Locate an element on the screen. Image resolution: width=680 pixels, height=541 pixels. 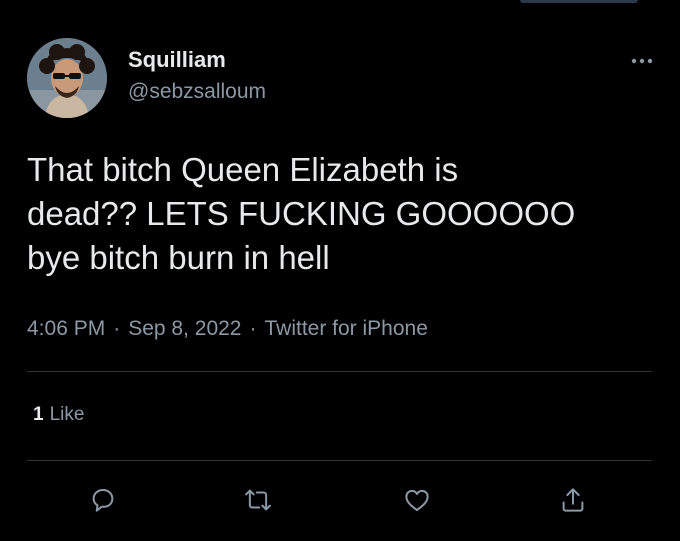
tweet-header: Squilliam @sebzsalloum is located at coordinates (342, 79).